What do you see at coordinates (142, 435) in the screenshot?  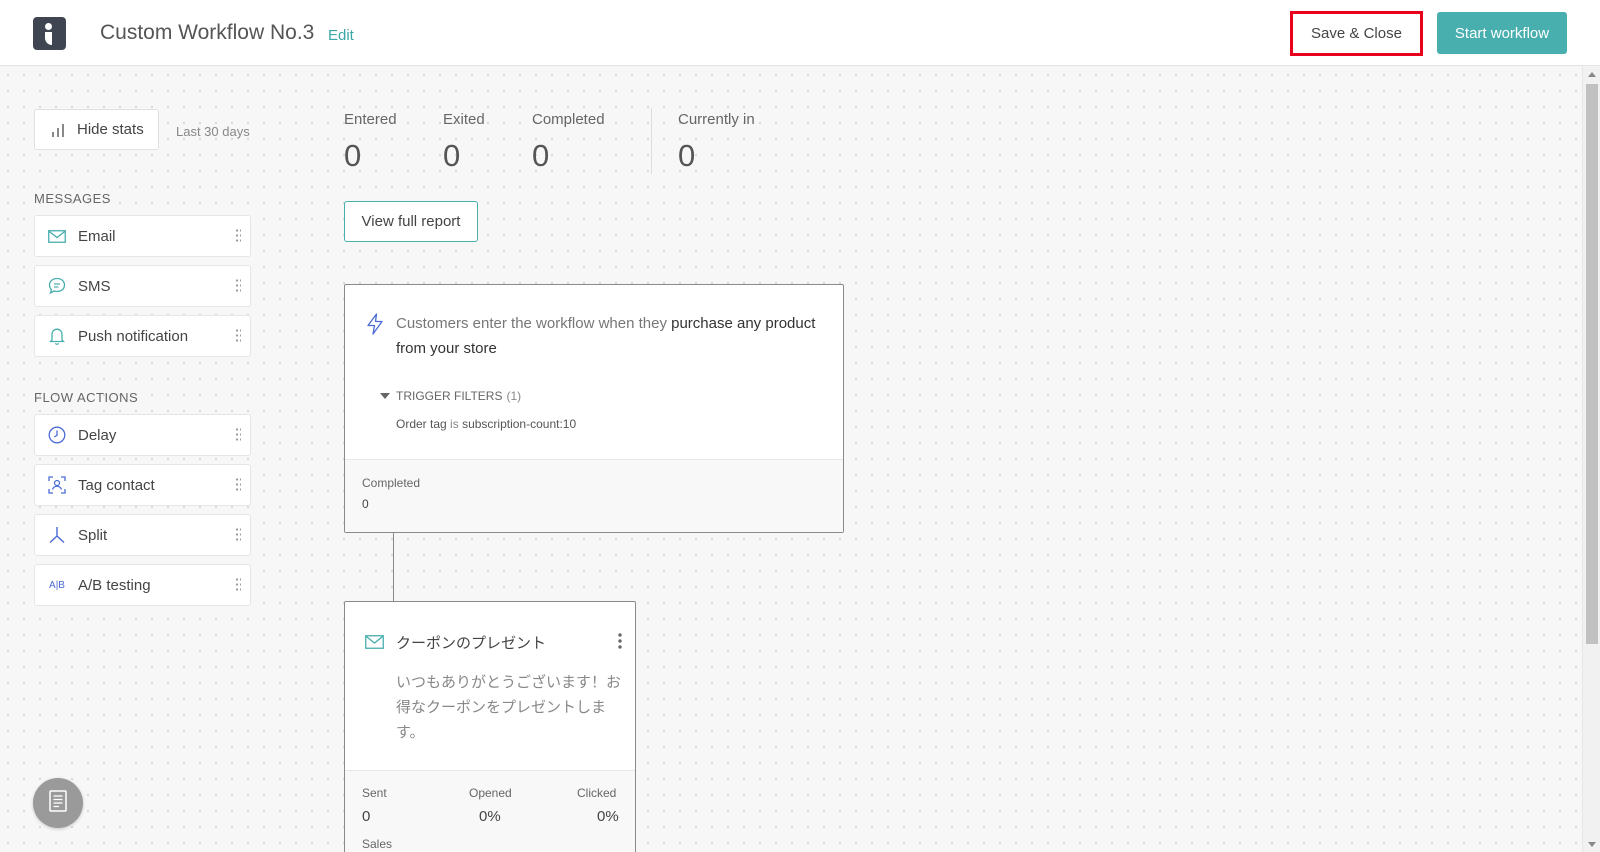 I see `palette-item-delay: Delay` at bounding box center [142, 435].